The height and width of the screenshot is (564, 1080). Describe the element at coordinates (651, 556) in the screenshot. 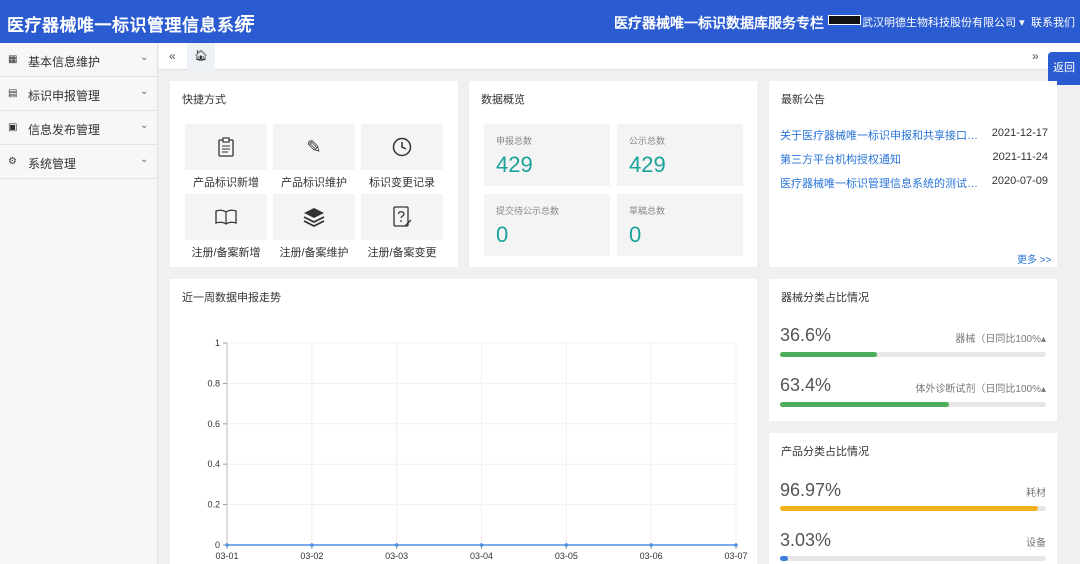

I see `x-tick-label: 03-06` at that location.